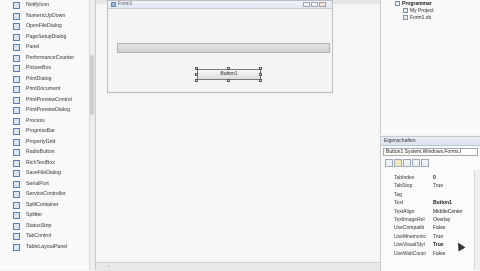  I want to click on property-row: UseMnemonic True, so click(434, 237).